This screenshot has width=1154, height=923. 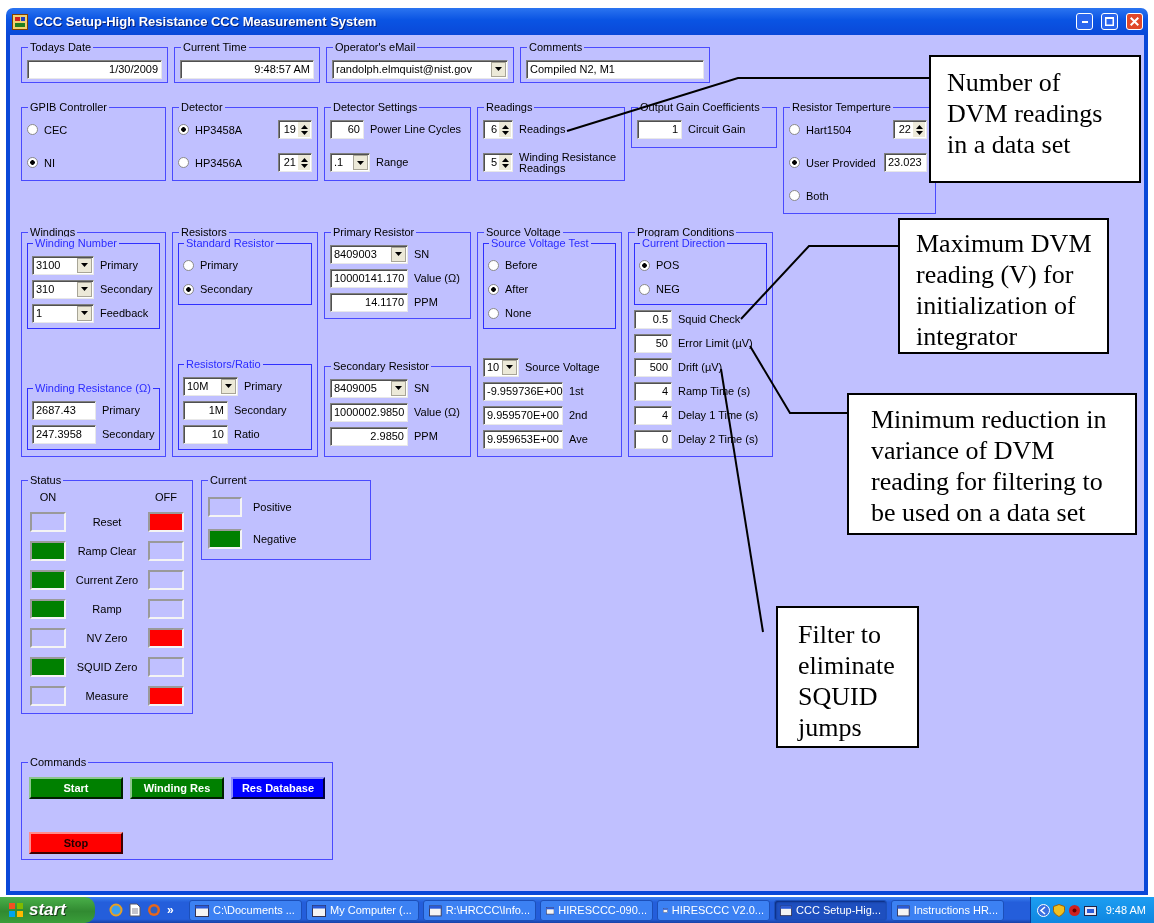 What do you see at coordinates (375, 47) in the screenshot?
I see `group-title: Operator's eMail` at bounding box center [375, 47].